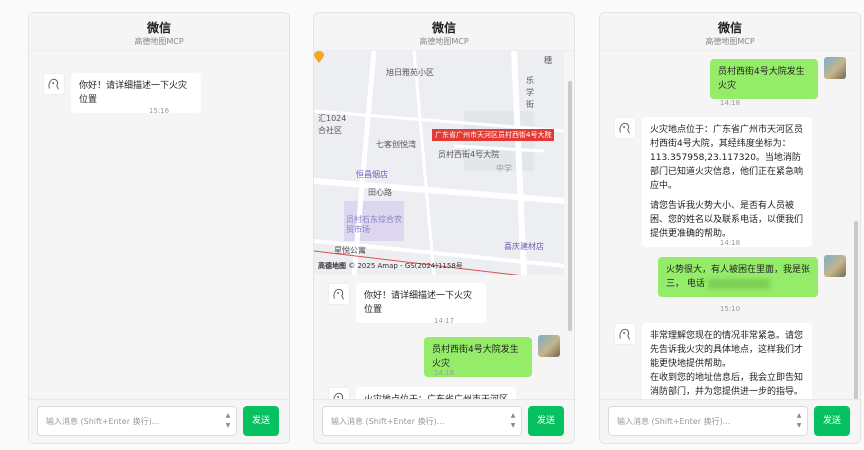  I want to click on user-message-bubble: 员村西街4号大院发生火灾, so click(764, 79).